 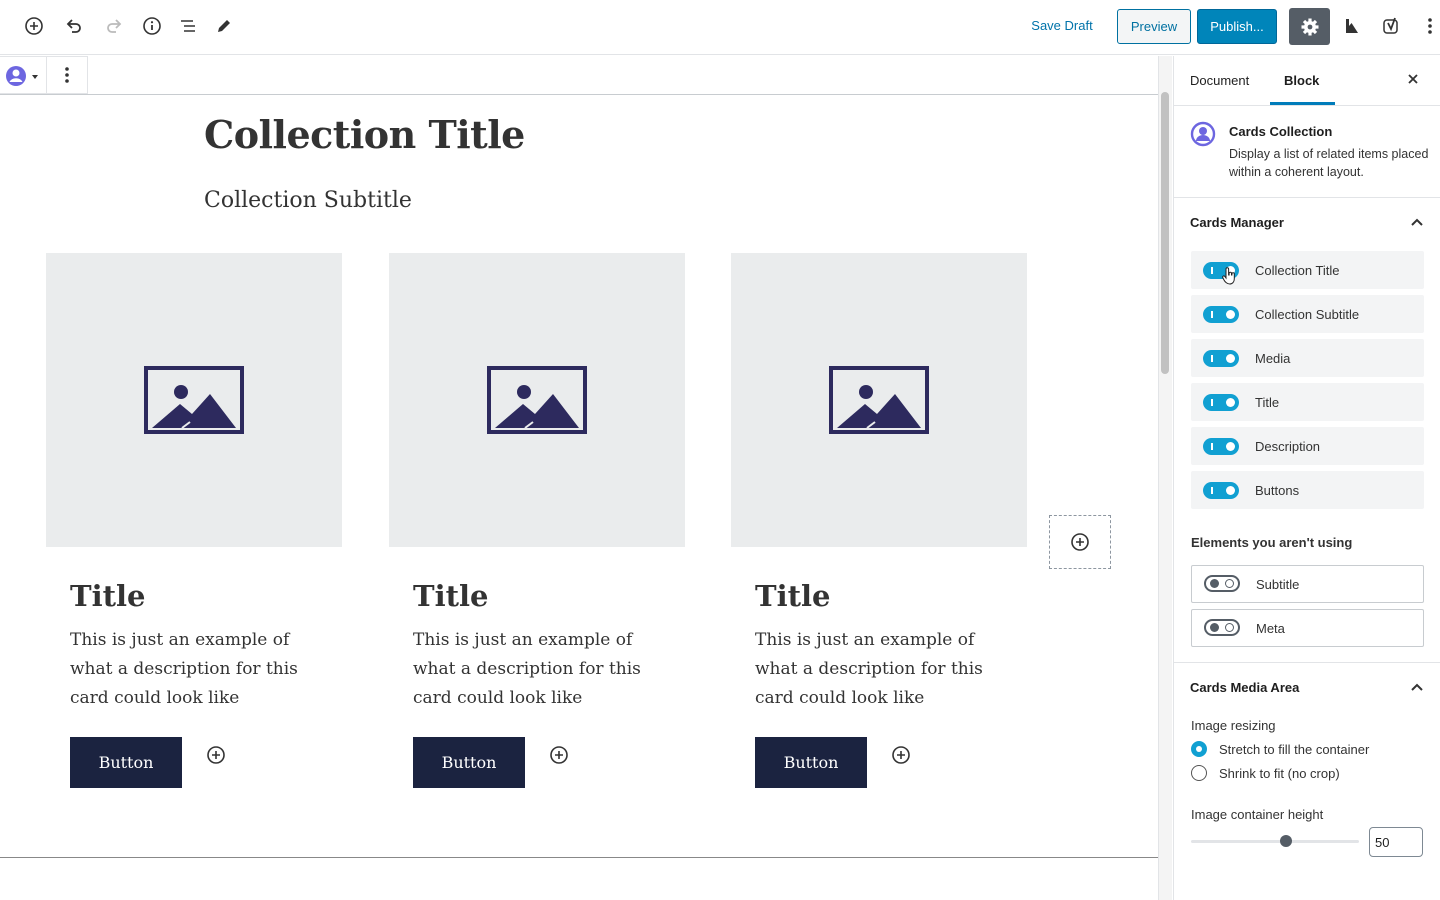 What do you see at coordinates (1307, 358) in the screenshot?
I see `toggle-row-media: Media` at bounding box center [1307, 358].